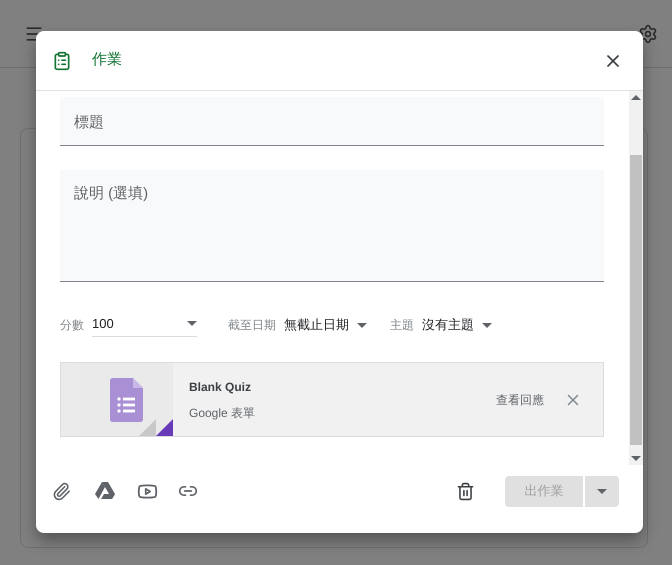 This screenshot has width=672, height=565. I want to click on dialog-title: 作業, so click(107, 60).